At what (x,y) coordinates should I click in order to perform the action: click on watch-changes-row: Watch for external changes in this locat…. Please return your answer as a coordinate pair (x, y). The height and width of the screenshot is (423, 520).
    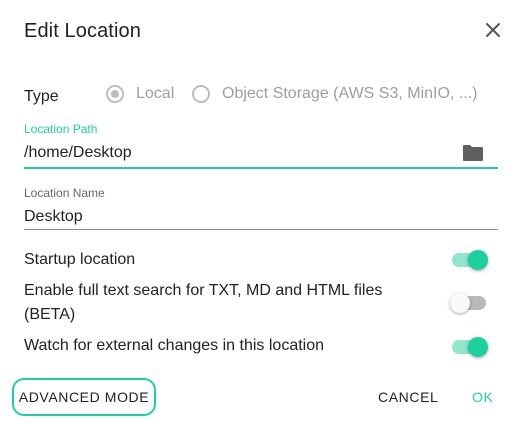
    Looking at the image, I should click on (259, 346).